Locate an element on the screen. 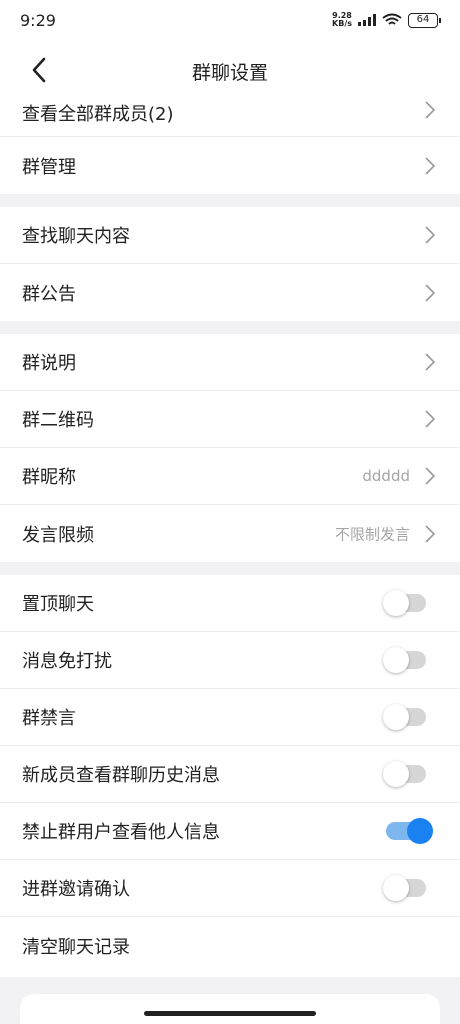  signal-icon is located at coordinates (367, 20).